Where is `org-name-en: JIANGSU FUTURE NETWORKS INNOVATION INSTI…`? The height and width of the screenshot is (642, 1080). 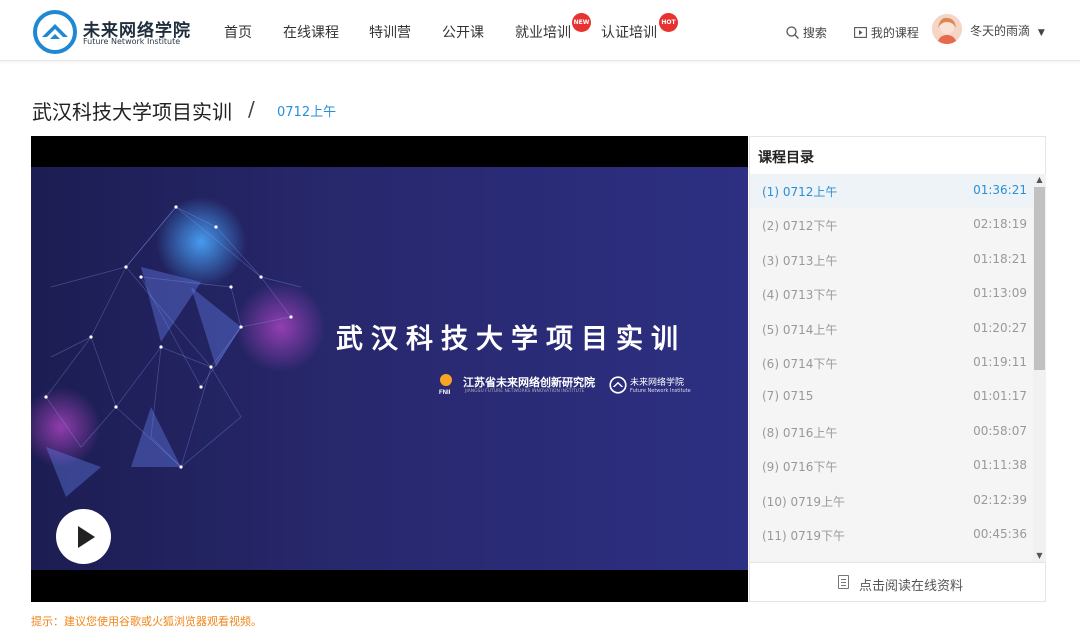
org-name-en: JIANGSU FUTURE NETWORKS INNOVATION INSTI… is located at coordinates (525, 391).